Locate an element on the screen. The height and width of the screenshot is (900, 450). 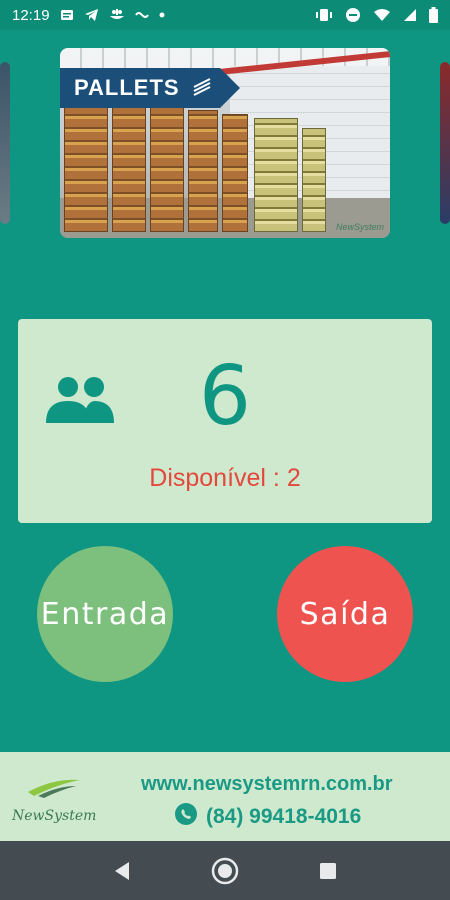
dnd-icon is located at coordinates (353, 15).